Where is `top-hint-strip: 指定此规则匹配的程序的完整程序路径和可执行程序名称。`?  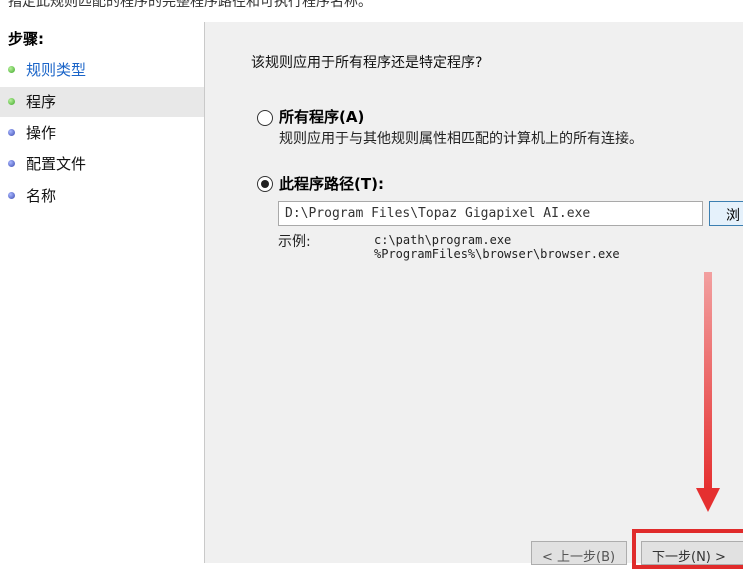
top-hint-strip: 指定此规则匹配的程序的完整程序路径和可执行程序名称。 is located at coordinates (371, 11).